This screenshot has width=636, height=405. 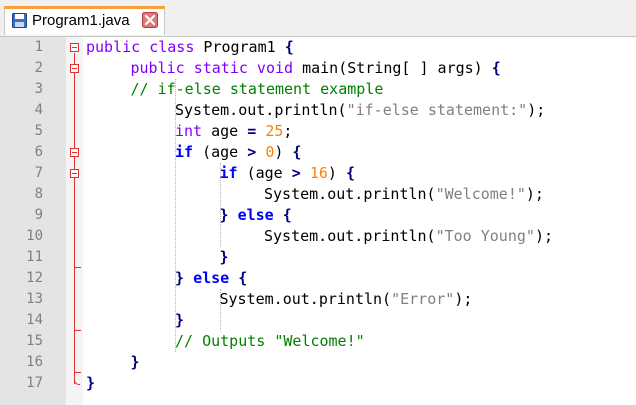 What do you see at coordinates (38, 152) in the screenshot?
I see `line-number: 6` at bounding box center [38, 152].